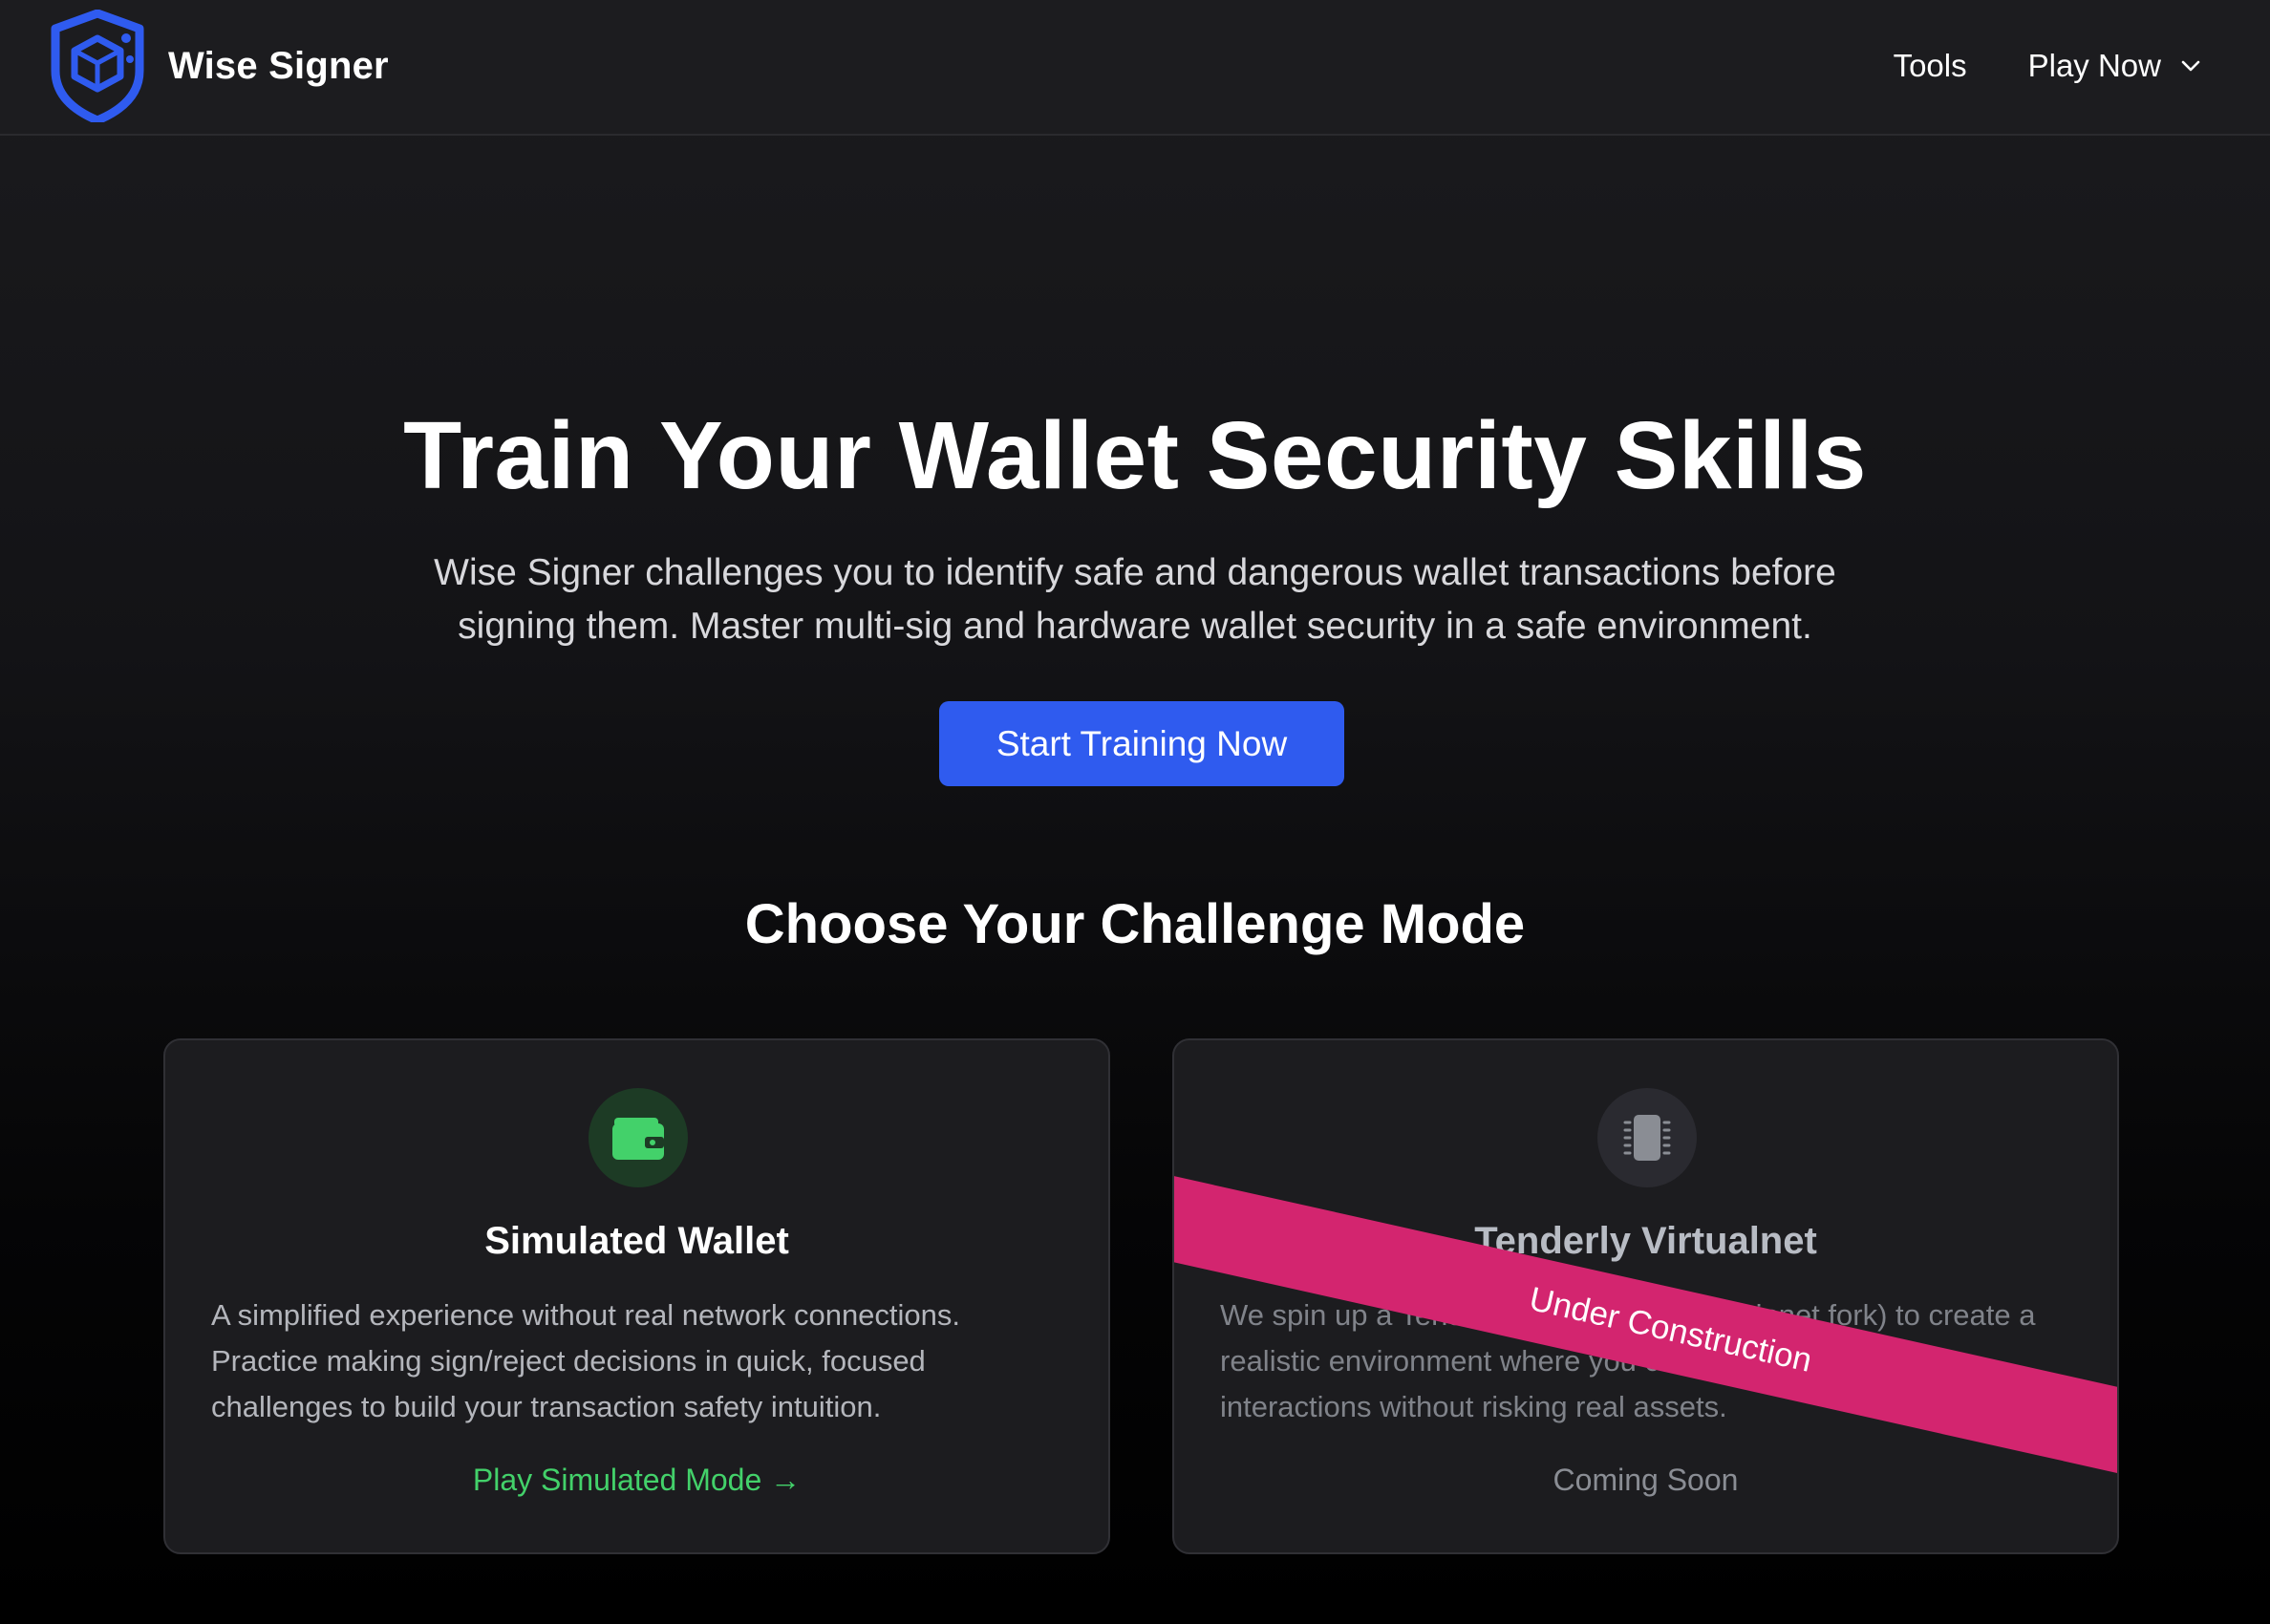  I want to click on nav-play-now-label: Play Now, so click(2094, 66).